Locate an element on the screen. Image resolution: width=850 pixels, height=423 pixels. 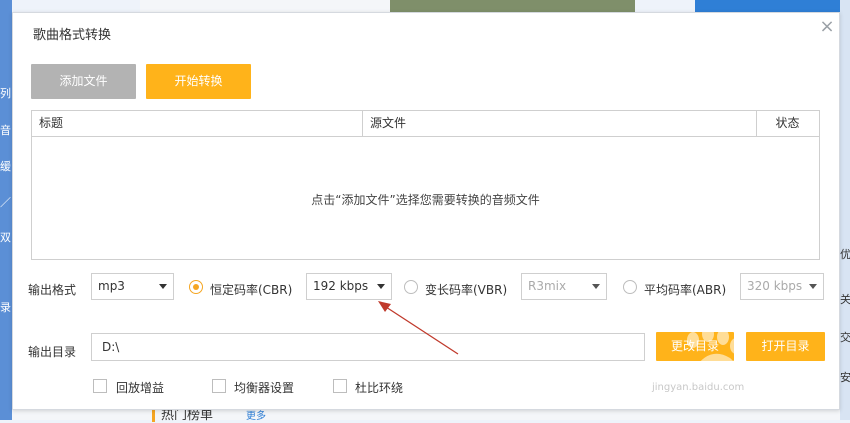
column-header-status: 状态 is located at coordinates (787, 123).